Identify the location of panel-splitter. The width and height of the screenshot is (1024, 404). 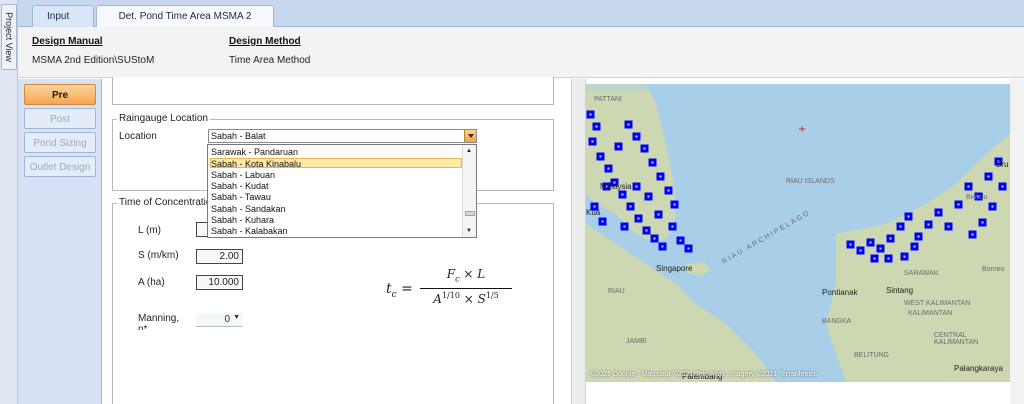
(578, 241).